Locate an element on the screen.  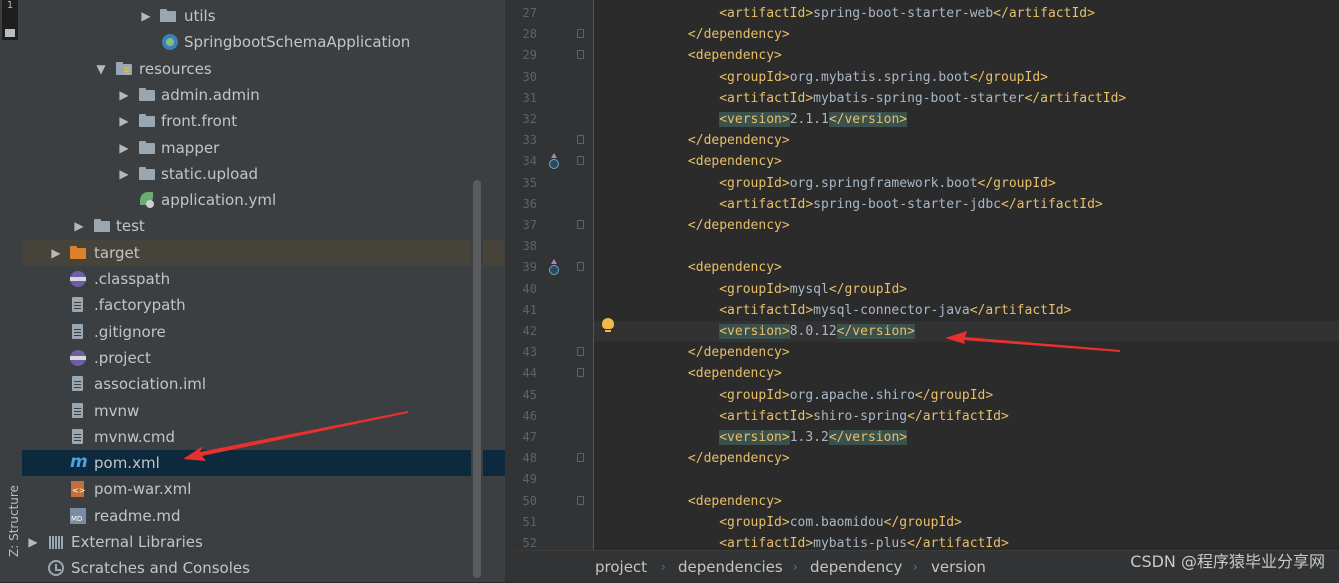
project-tool-tab: 1 is located at coordinates (10, 20).